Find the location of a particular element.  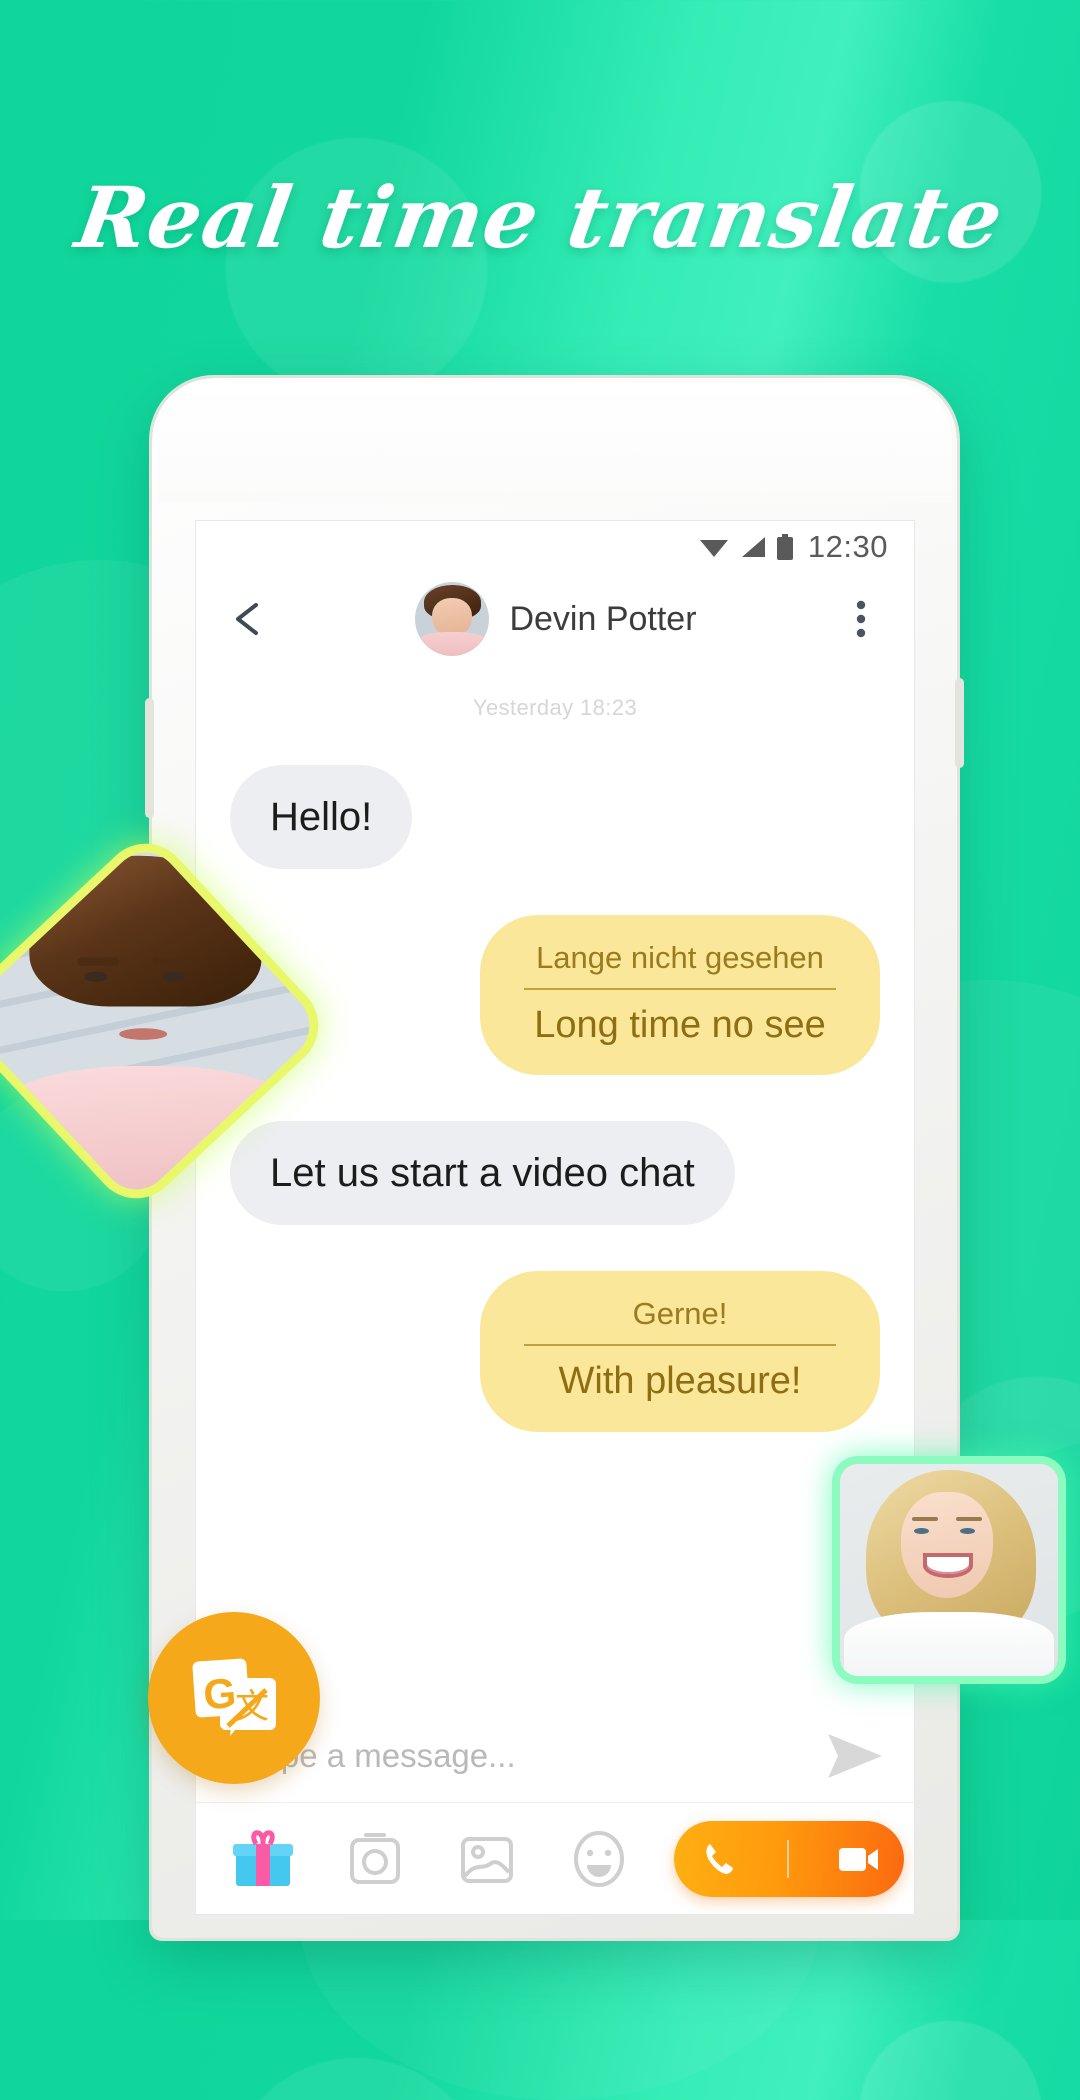

signal-icon is located at coordinates (753, 547).